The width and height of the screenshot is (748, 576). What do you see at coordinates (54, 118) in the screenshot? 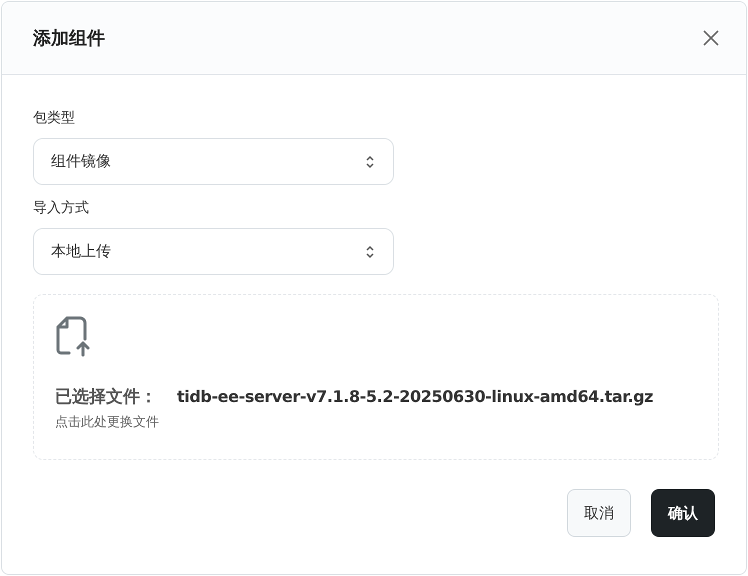
I see `field-label: 包类型` at bounding box center [54, 118].